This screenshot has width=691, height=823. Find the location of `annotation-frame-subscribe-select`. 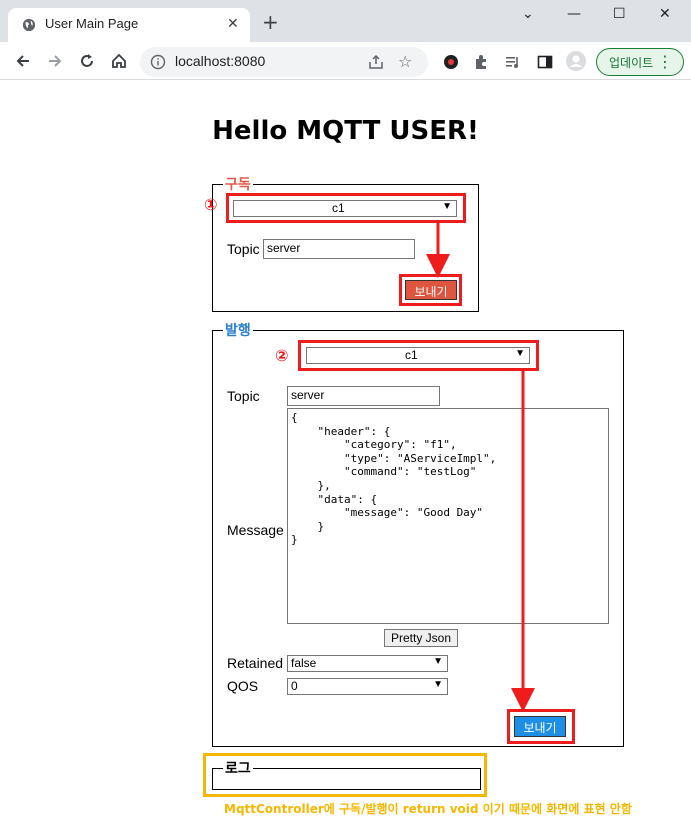

annotation-frame-subscribe-select is located at coordinates (346, 208).